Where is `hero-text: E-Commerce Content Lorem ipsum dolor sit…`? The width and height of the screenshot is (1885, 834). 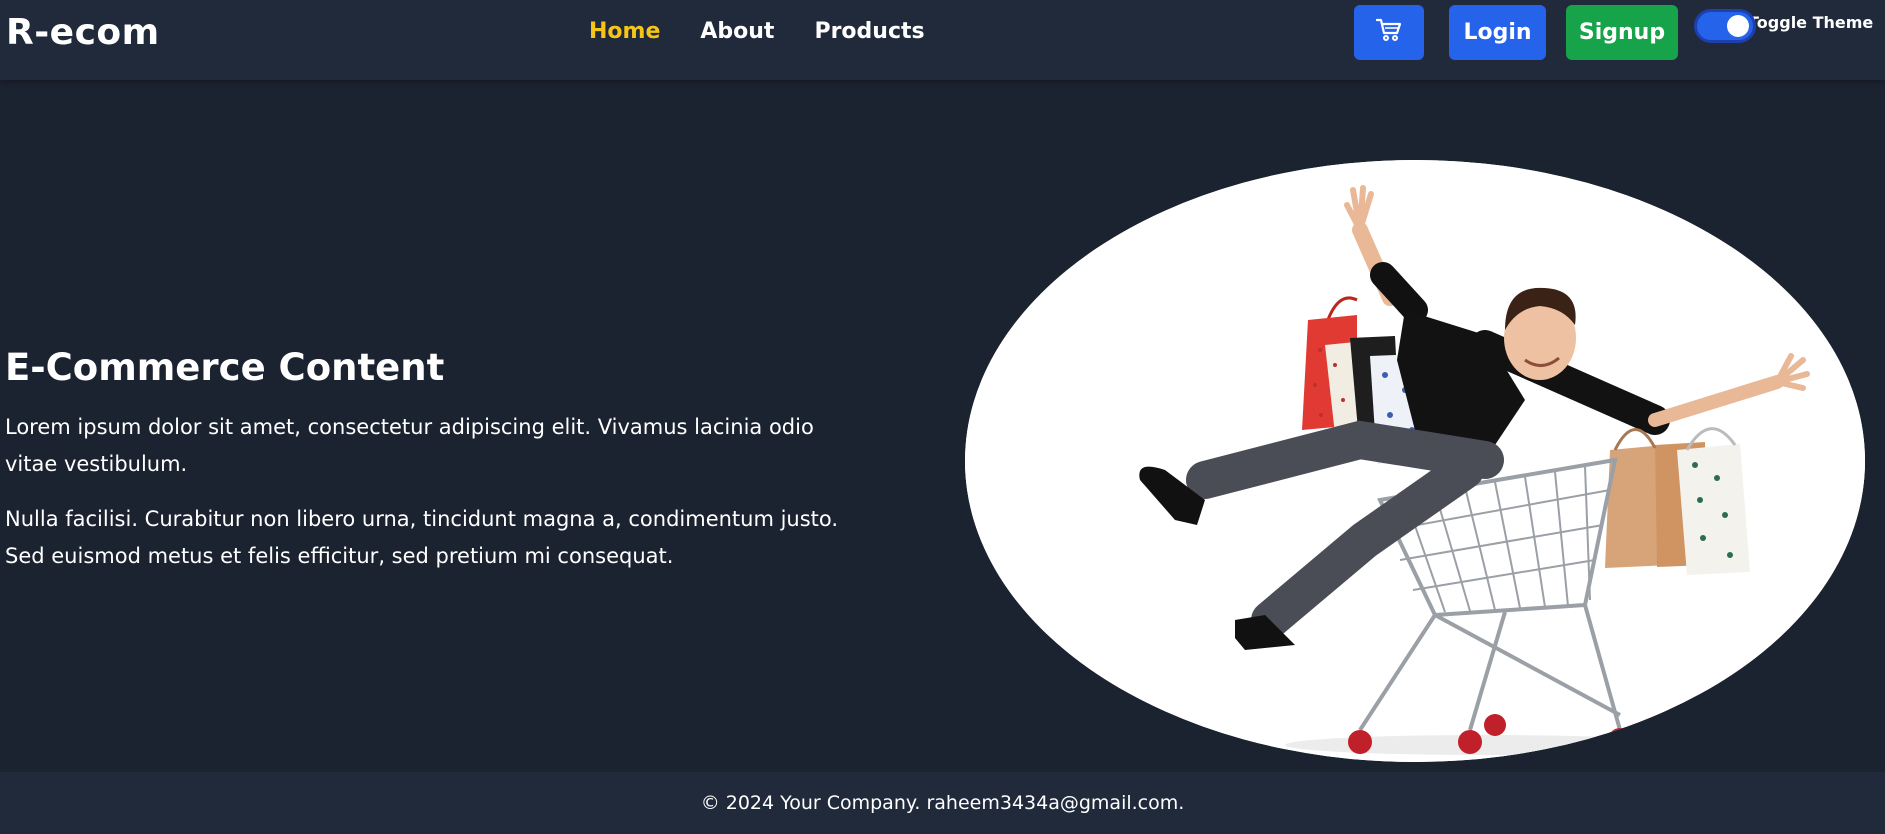 hero-text: E-Commerce Content Lorem ipsum dolor sit… is located at coordinates (430, 469).